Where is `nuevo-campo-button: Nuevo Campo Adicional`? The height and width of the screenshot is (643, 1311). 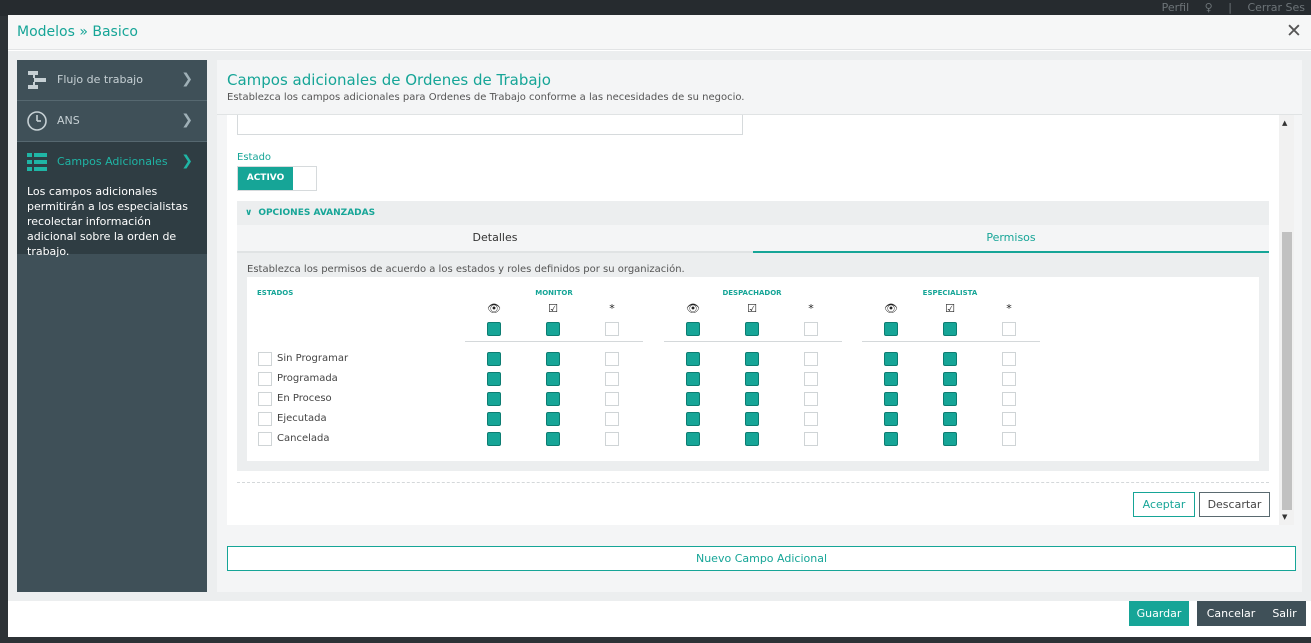
nuevo-campo-button: Nuevo Campo Adicional is located at coordinates (761, 558).